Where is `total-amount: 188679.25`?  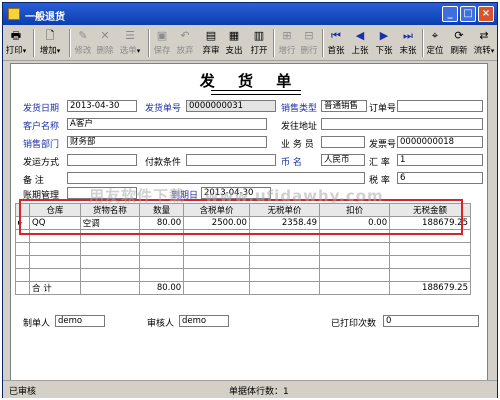 total-amount: 188679.25 is located at coordinates (430, 288).